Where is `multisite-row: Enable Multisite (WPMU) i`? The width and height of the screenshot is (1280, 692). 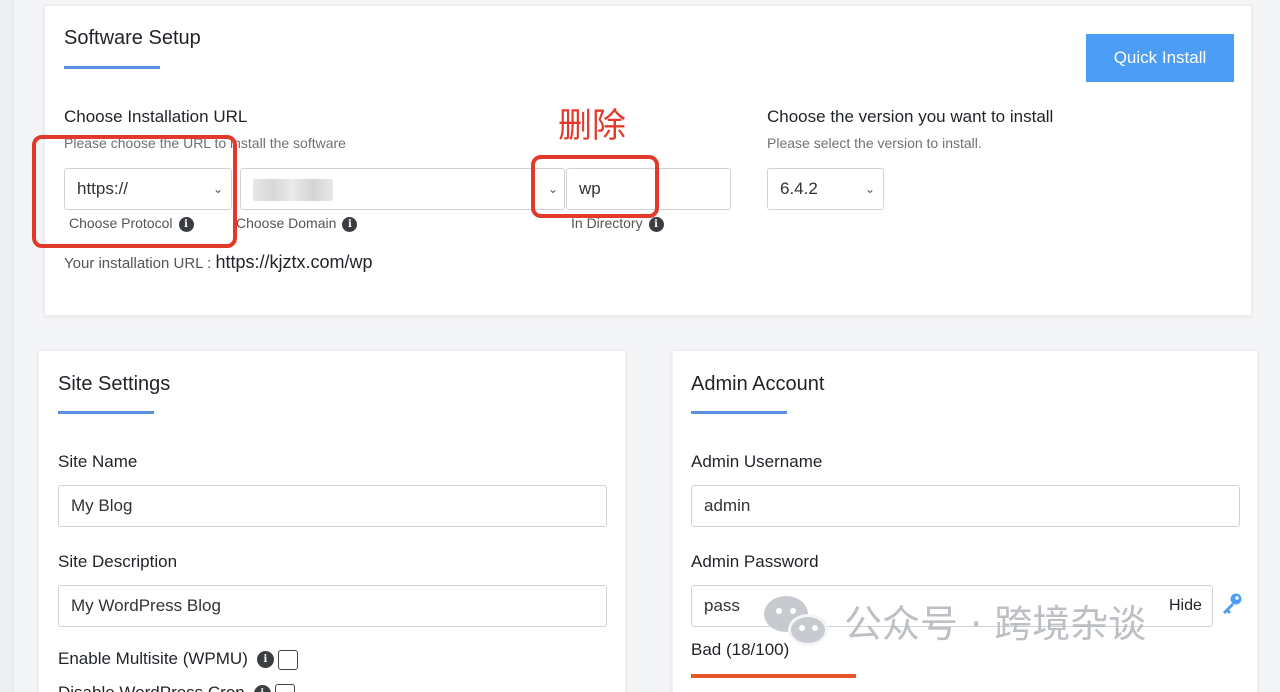 multisite-row: Enable Multisite (WPMU) i is located at coordinates (178, 659).